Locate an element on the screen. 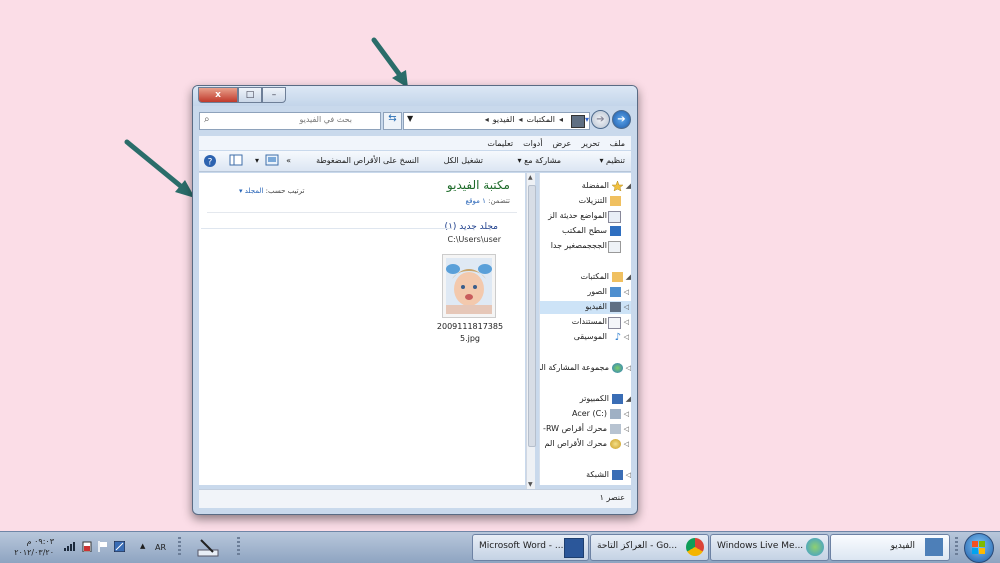 This screenshot has height=563, width=1000. menu-help: تعليمات is located at coordinates (500, 143).